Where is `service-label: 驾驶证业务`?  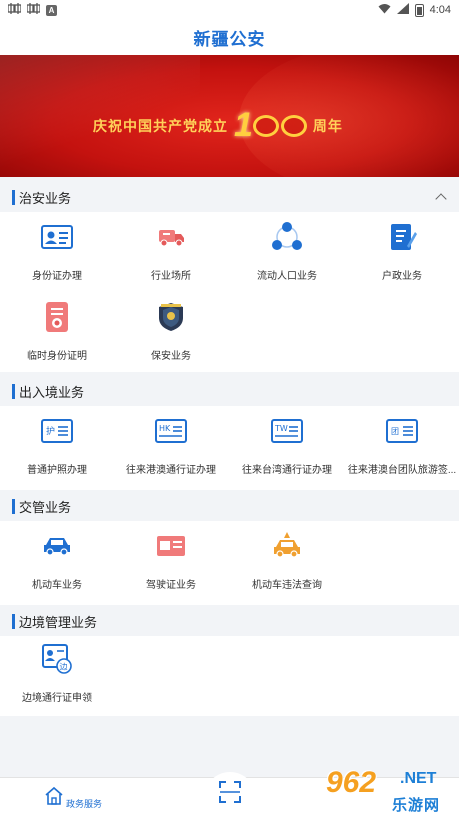 service-label: 驾驶证业务 is located at coordinates (171, 585).